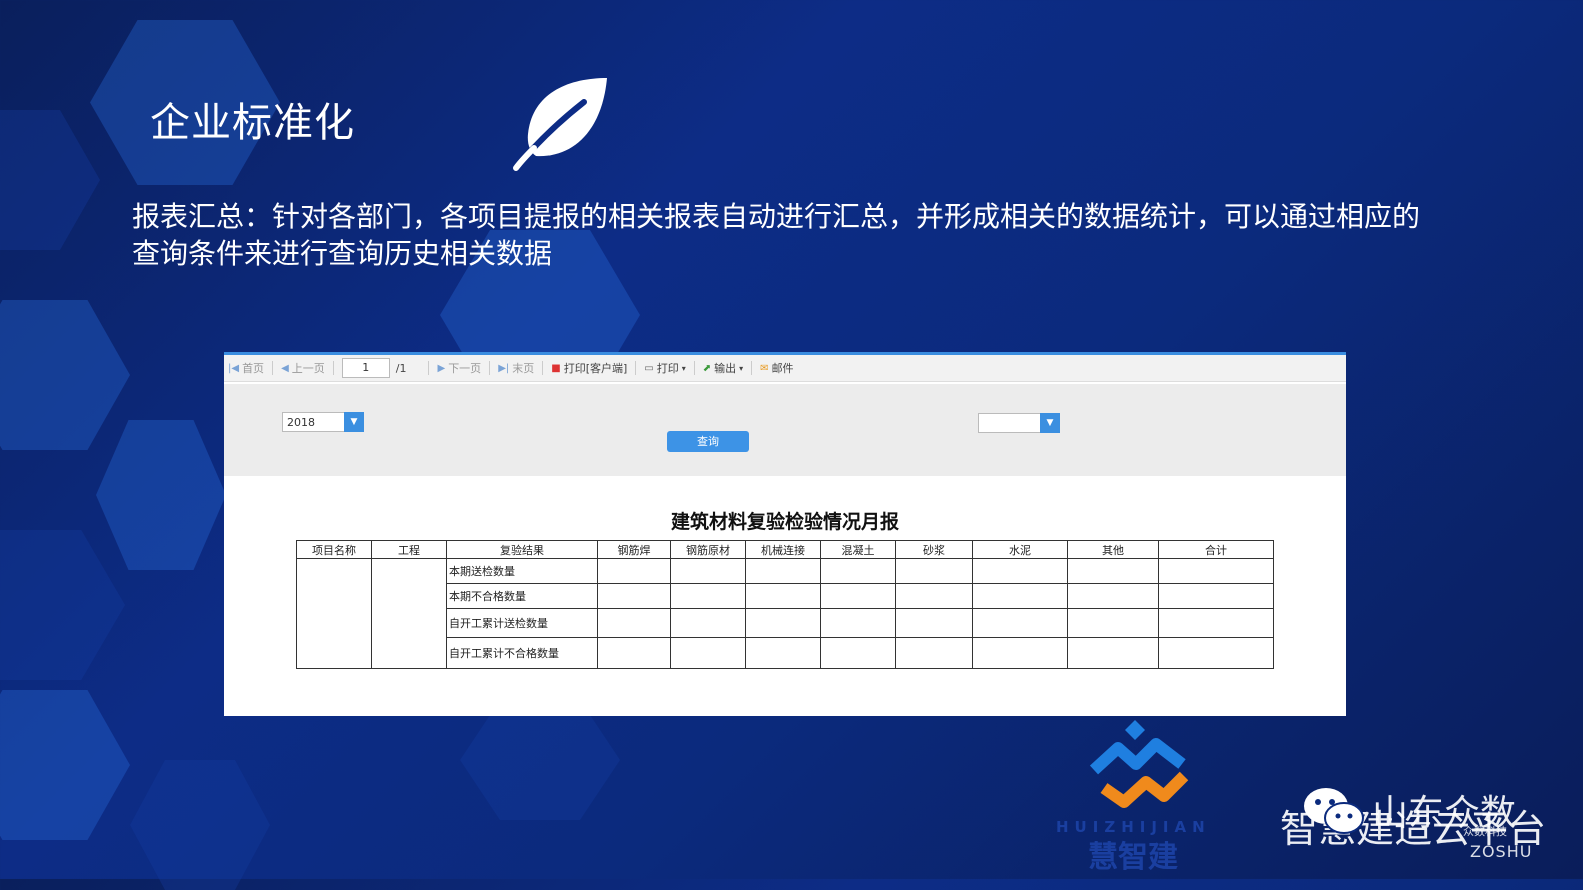 This screenshot has width=1583, height=890. I want to click on prev-page-button: ◀ 上一页, so click(303, 368).